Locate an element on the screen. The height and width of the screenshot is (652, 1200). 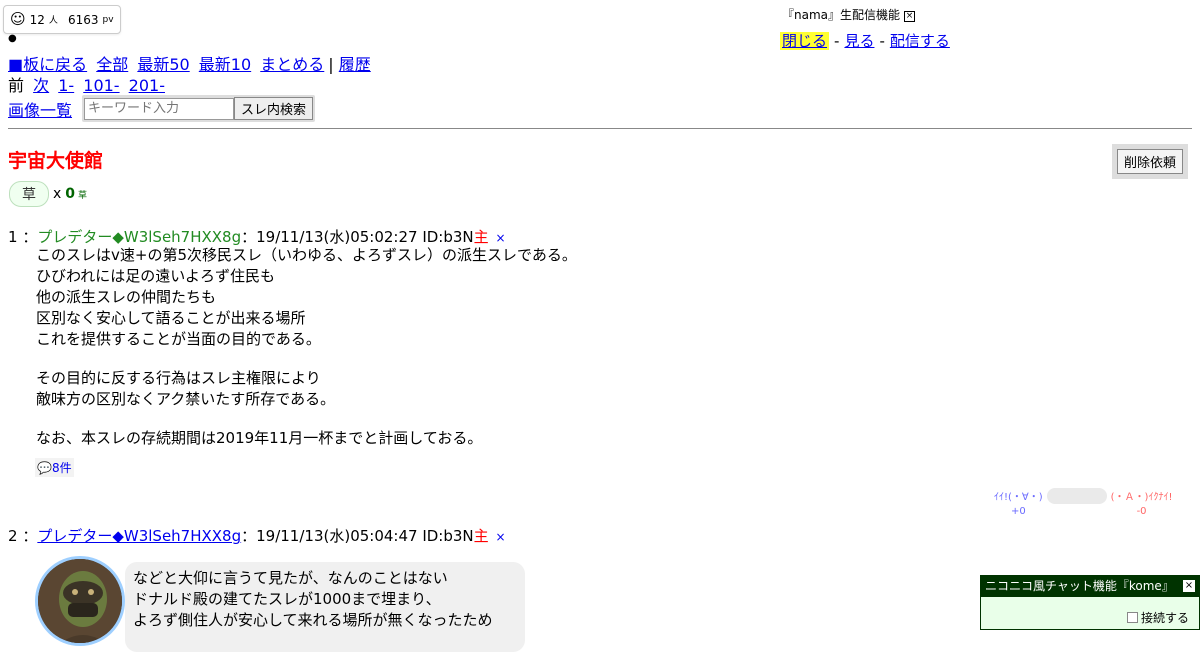
post-line: これを提供することが当面の目的である。 is located at coordinates (178, 339).